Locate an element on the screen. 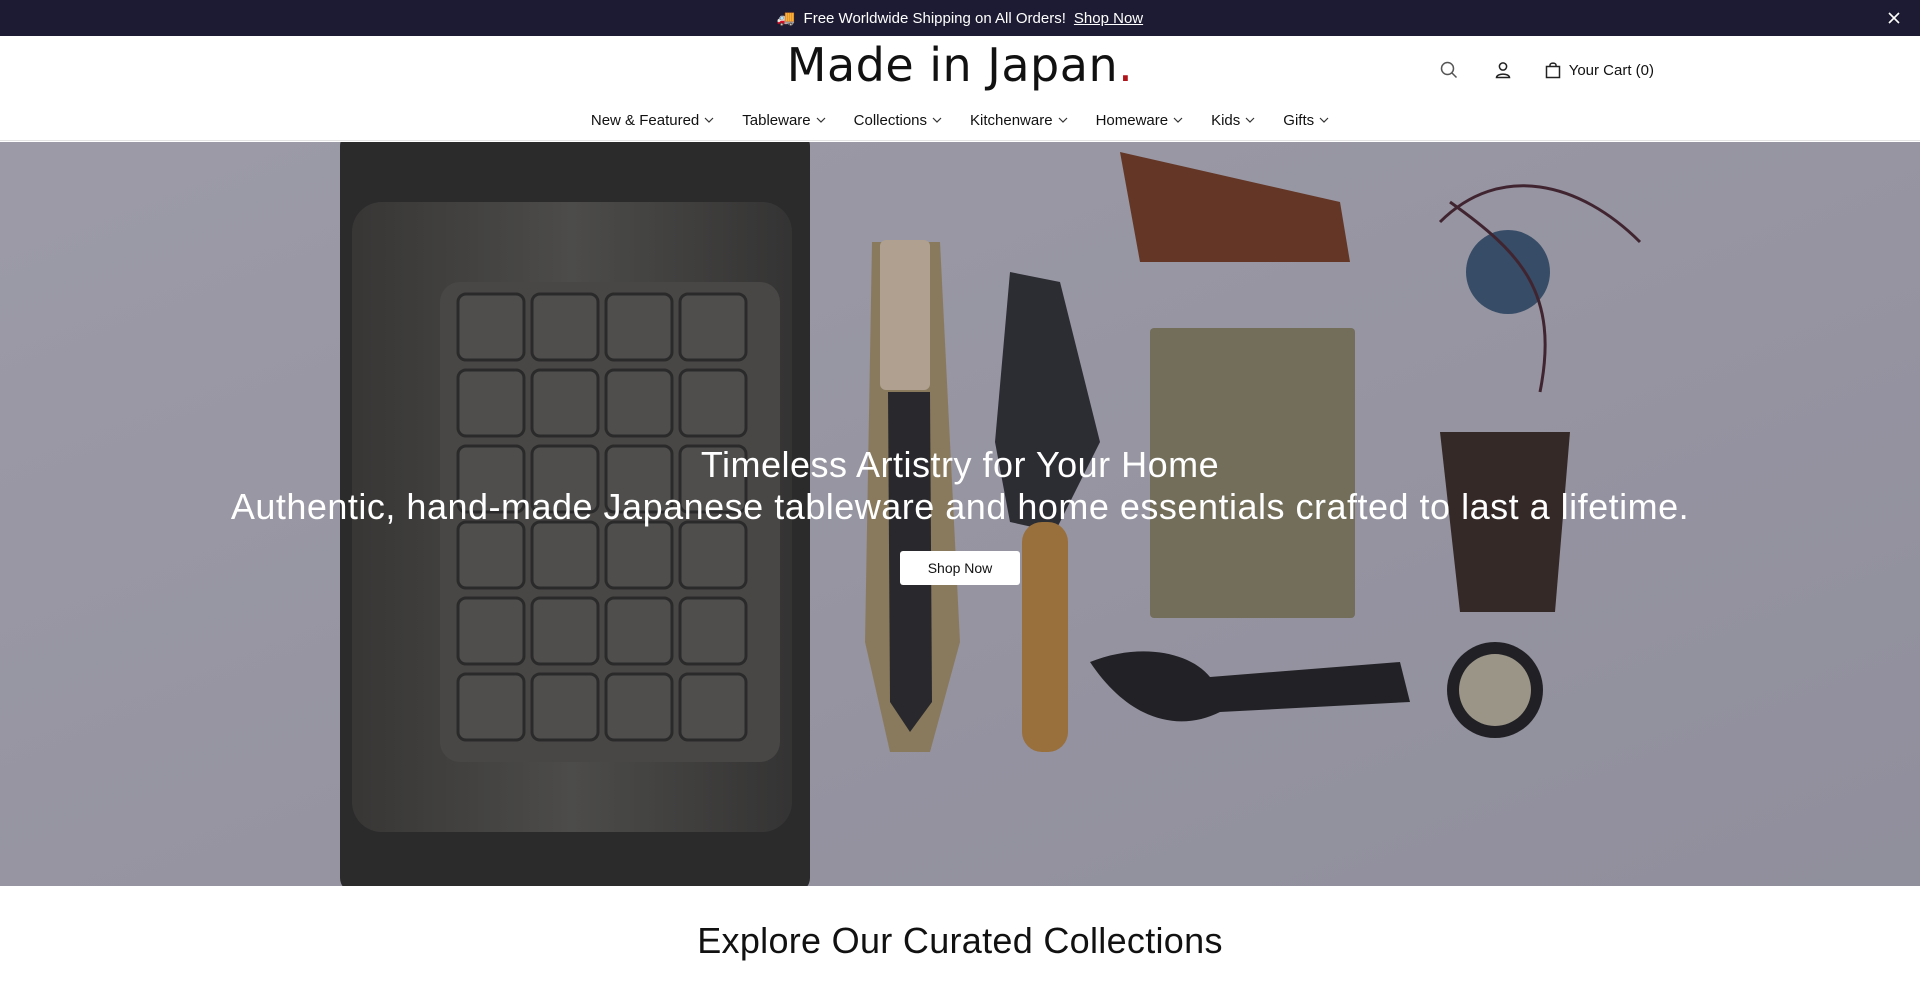  announcement-shop-now-link: Shop Now is located at coordinates (1108, 18).